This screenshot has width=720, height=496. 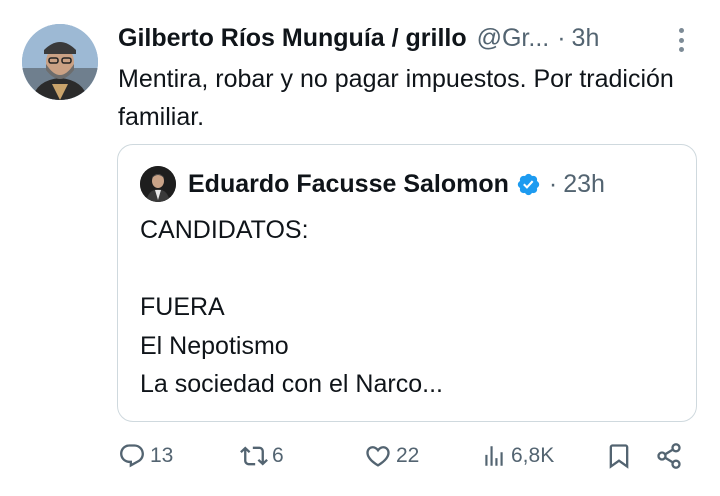 What do you see at coordinates (586, 38) in the screenshot?
I see `tweet-time: 3h` at bounding box center [586, 38].